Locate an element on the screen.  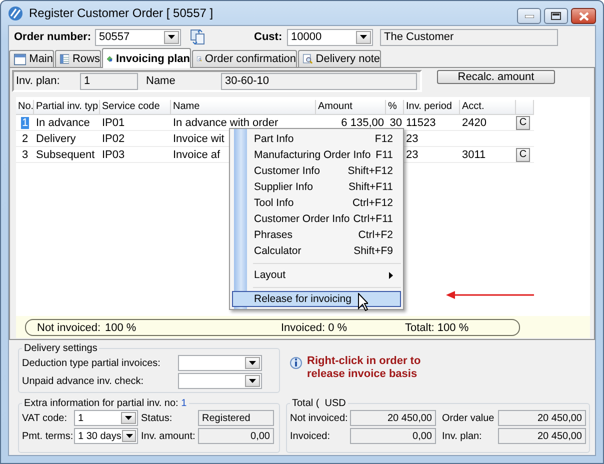
tab: Rows is located at coordinates (78, 58).